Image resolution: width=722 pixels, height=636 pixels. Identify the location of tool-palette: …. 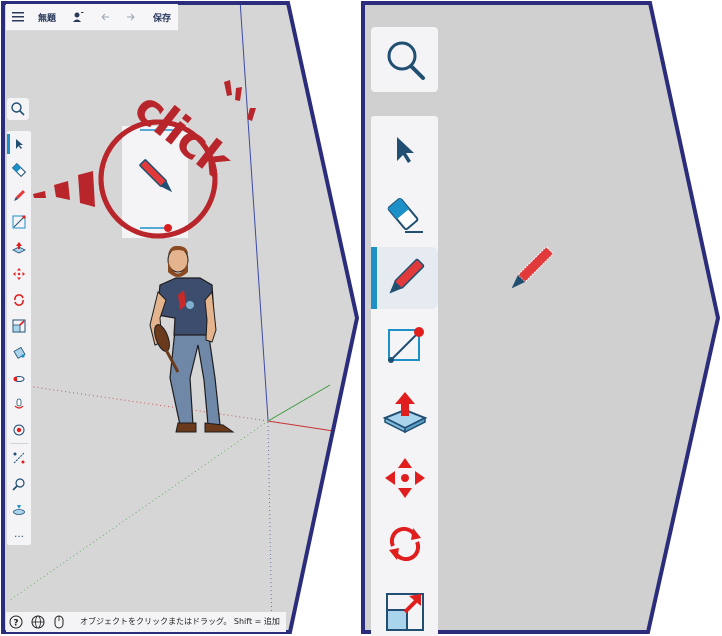
(19, 338).